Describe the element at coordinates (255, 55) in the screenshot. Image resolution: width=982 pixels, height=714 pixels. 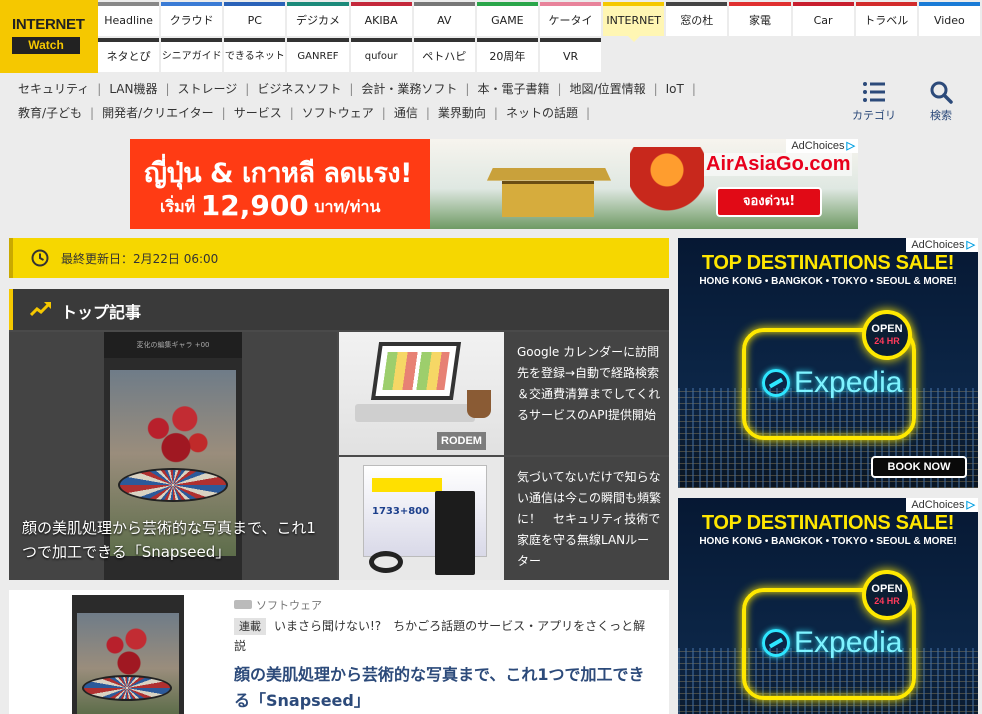
I see `tab-sub-3: できるネット` at that location.